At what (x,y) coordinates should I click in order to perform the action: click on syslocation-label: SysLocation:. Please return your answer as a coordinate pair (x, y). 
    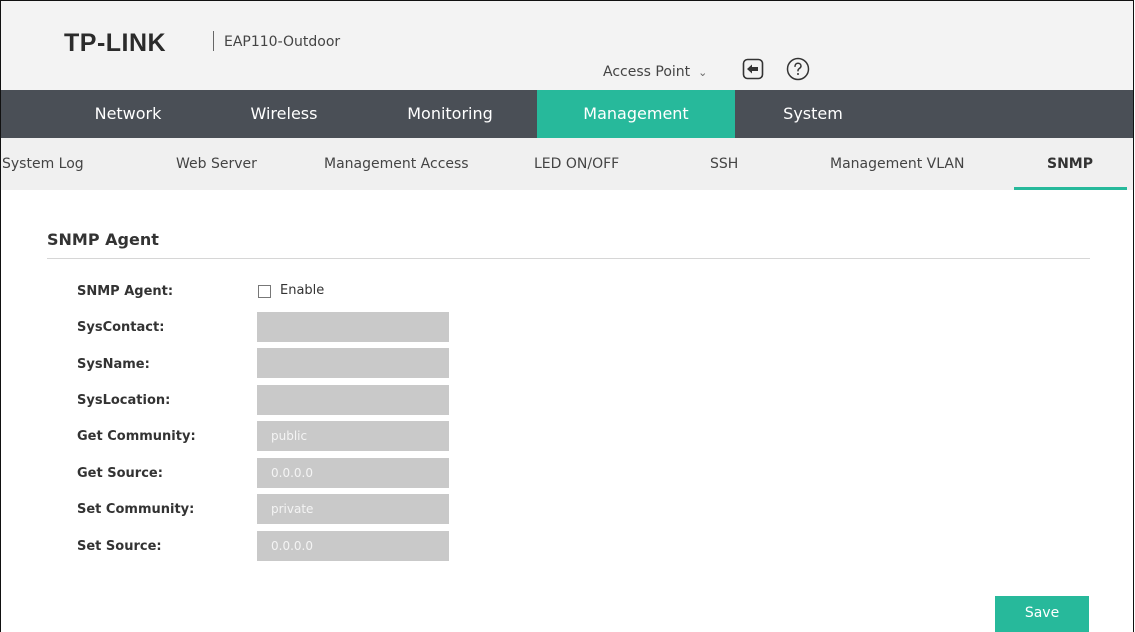
    Looking at the image, I should click on (124, 400).